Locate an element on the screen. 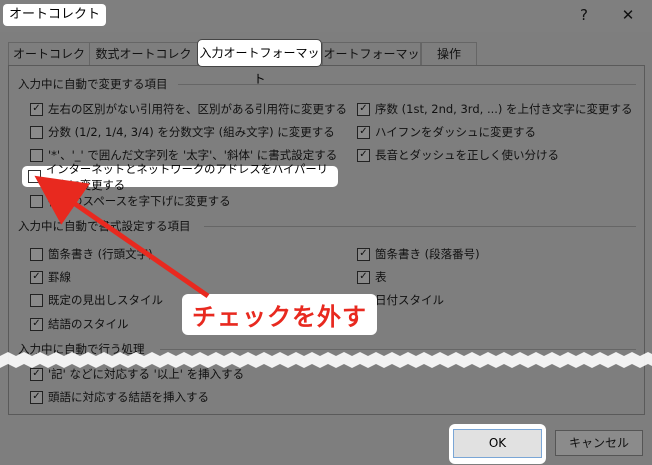 The width and height of the screenshot is (652, 465). annotation-arrow-icon is located at coordinates (122, 237).